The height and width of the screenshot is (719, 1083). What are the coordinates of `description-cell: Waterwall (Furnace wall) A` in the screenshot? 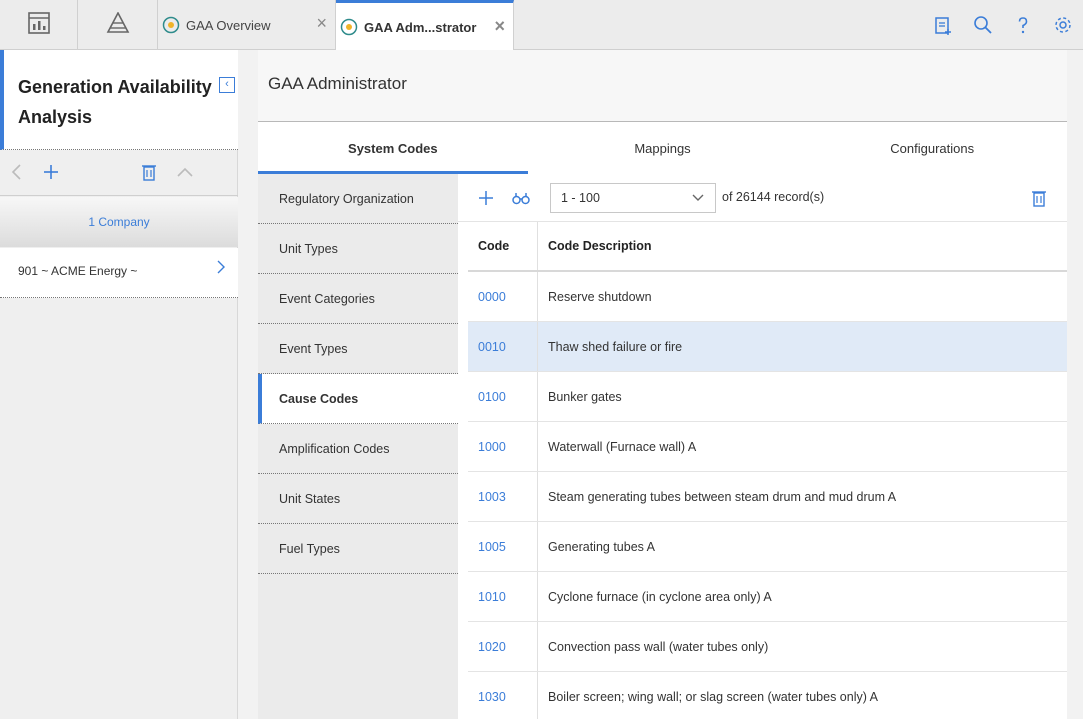 It's located at (622, 447).